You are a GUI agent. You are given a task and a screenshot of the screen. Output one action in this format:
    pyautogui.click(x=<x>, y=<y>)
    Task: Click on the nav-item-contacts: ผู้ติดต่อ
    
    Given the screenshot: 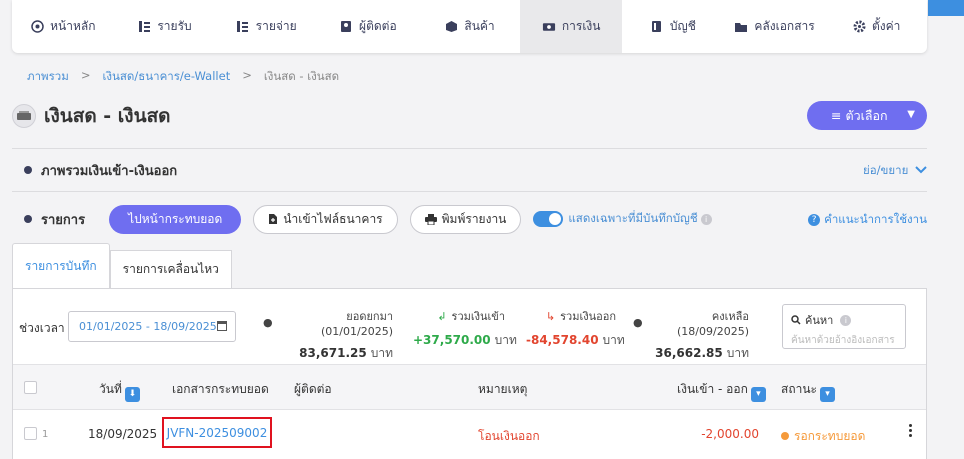 What is the action you would take?
    pyautogui.click(x=368, y=26)
    